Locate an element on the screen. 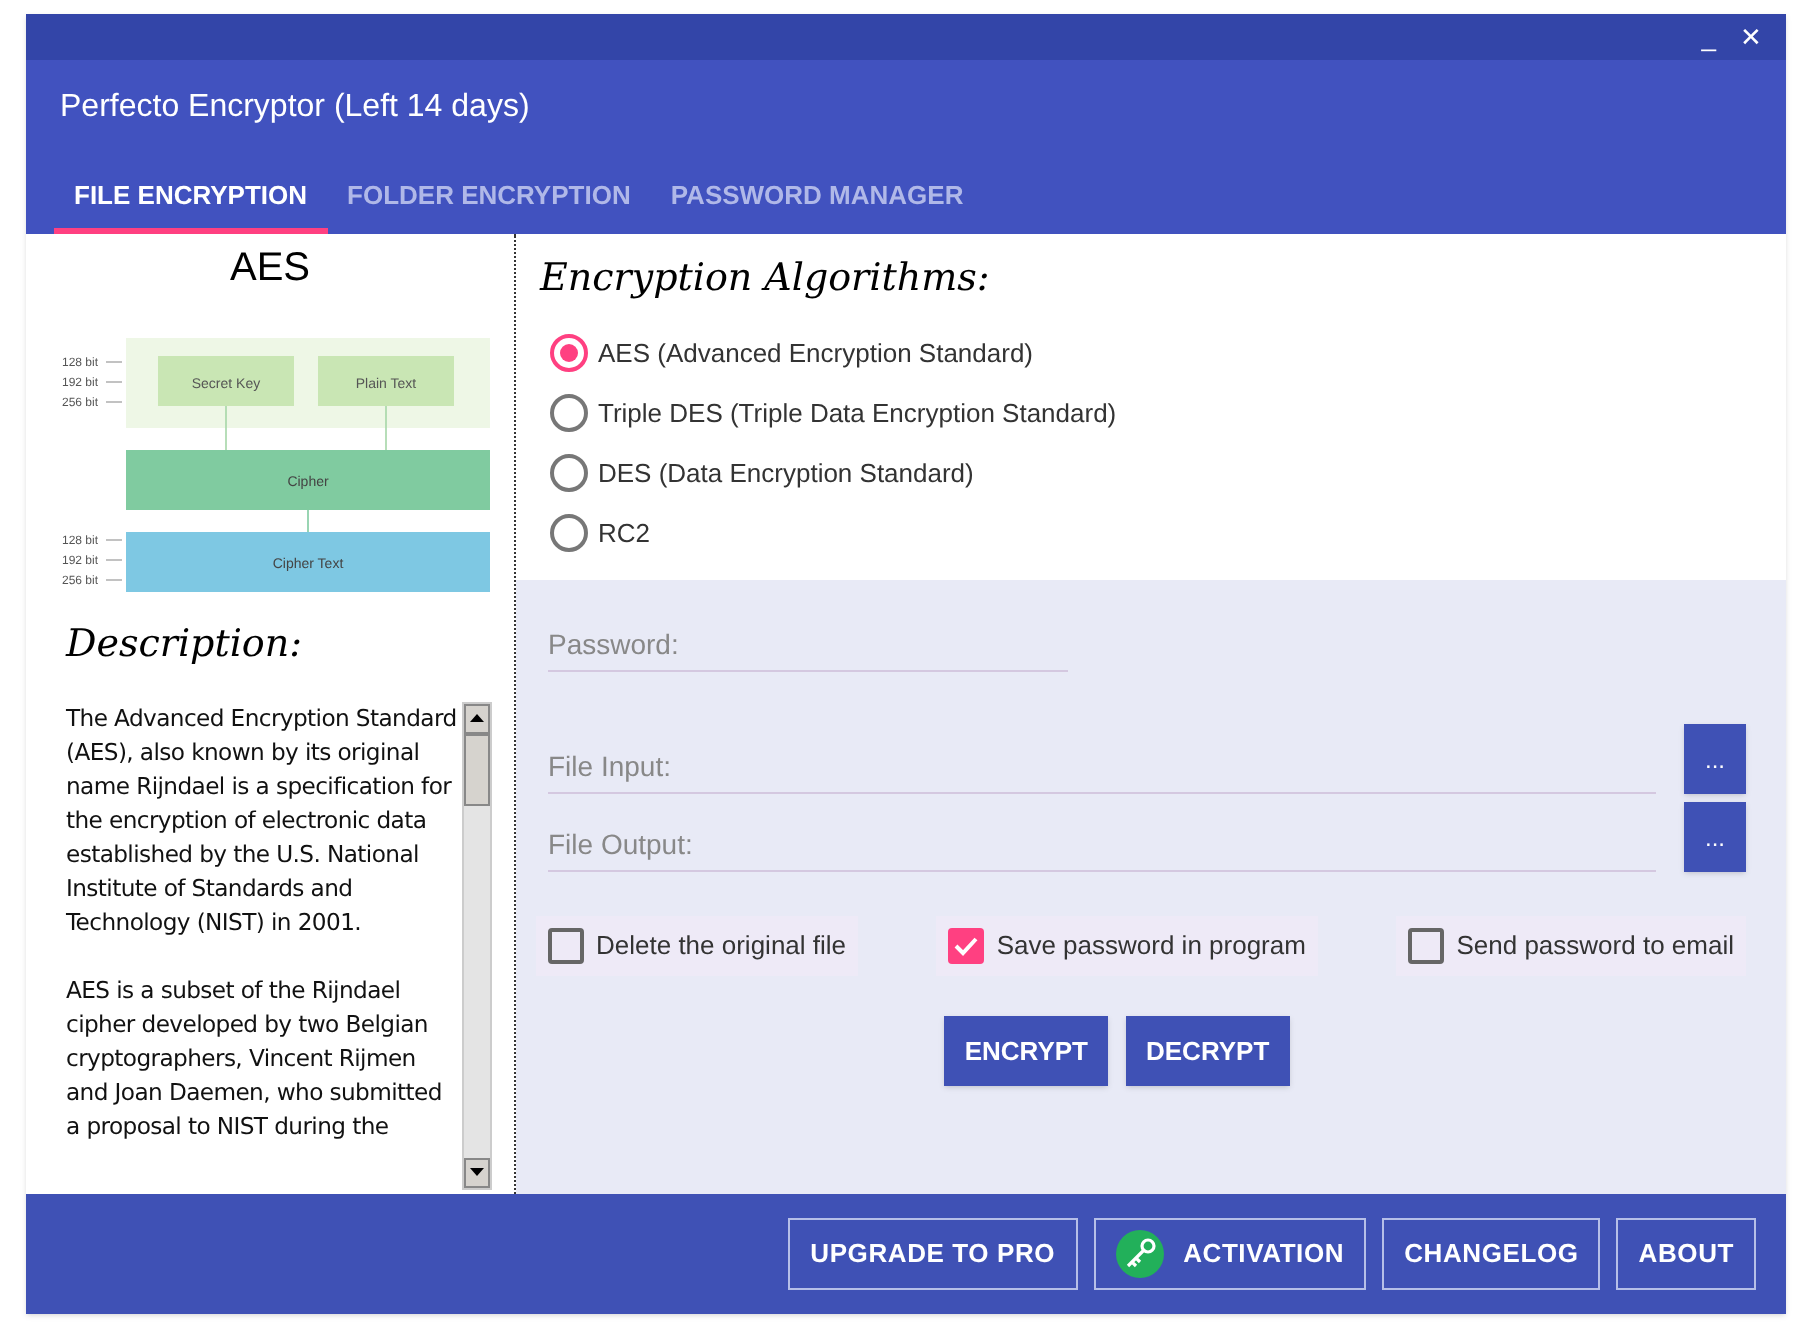  key-icon is located at coordinates (1139, 1254).